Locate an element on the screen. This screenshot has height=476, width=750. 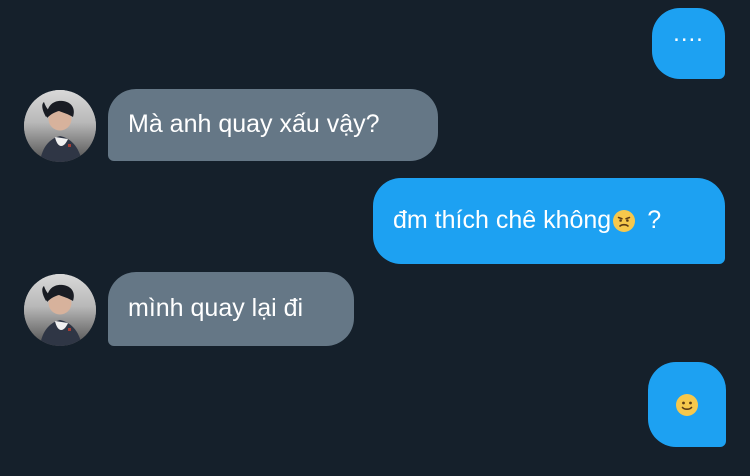
incoming-message-1: Mà anh quay xấu vậy? is located at coordinates (273, 125).